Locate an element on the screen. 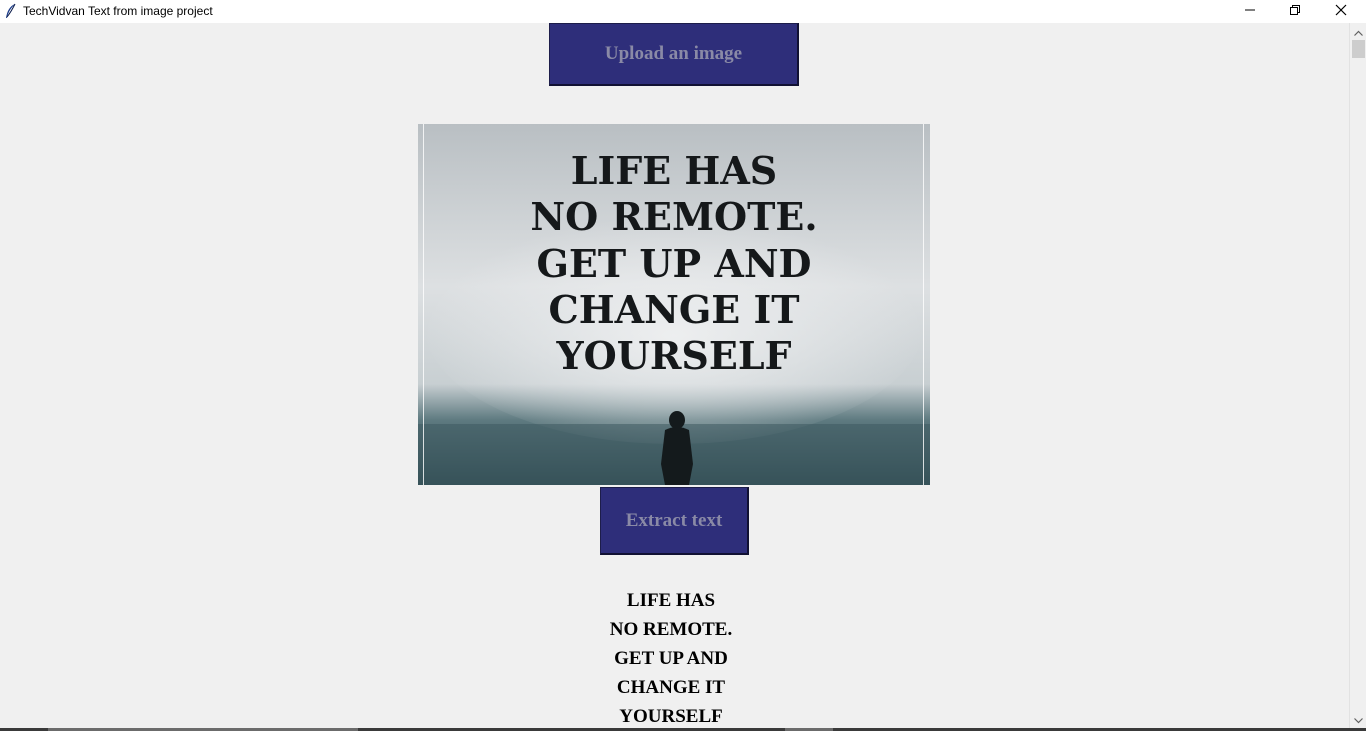 The height and width of the screenshot is (731, 1366). scroll-up-button is located at coordinates (1358, 31).